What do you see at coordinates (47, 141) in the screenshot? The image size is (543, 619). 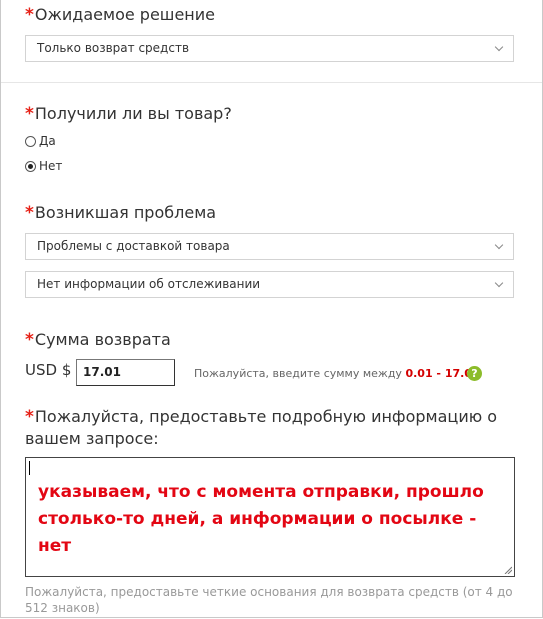 I see `radio-label: Да` at bounding box center [47, 141].